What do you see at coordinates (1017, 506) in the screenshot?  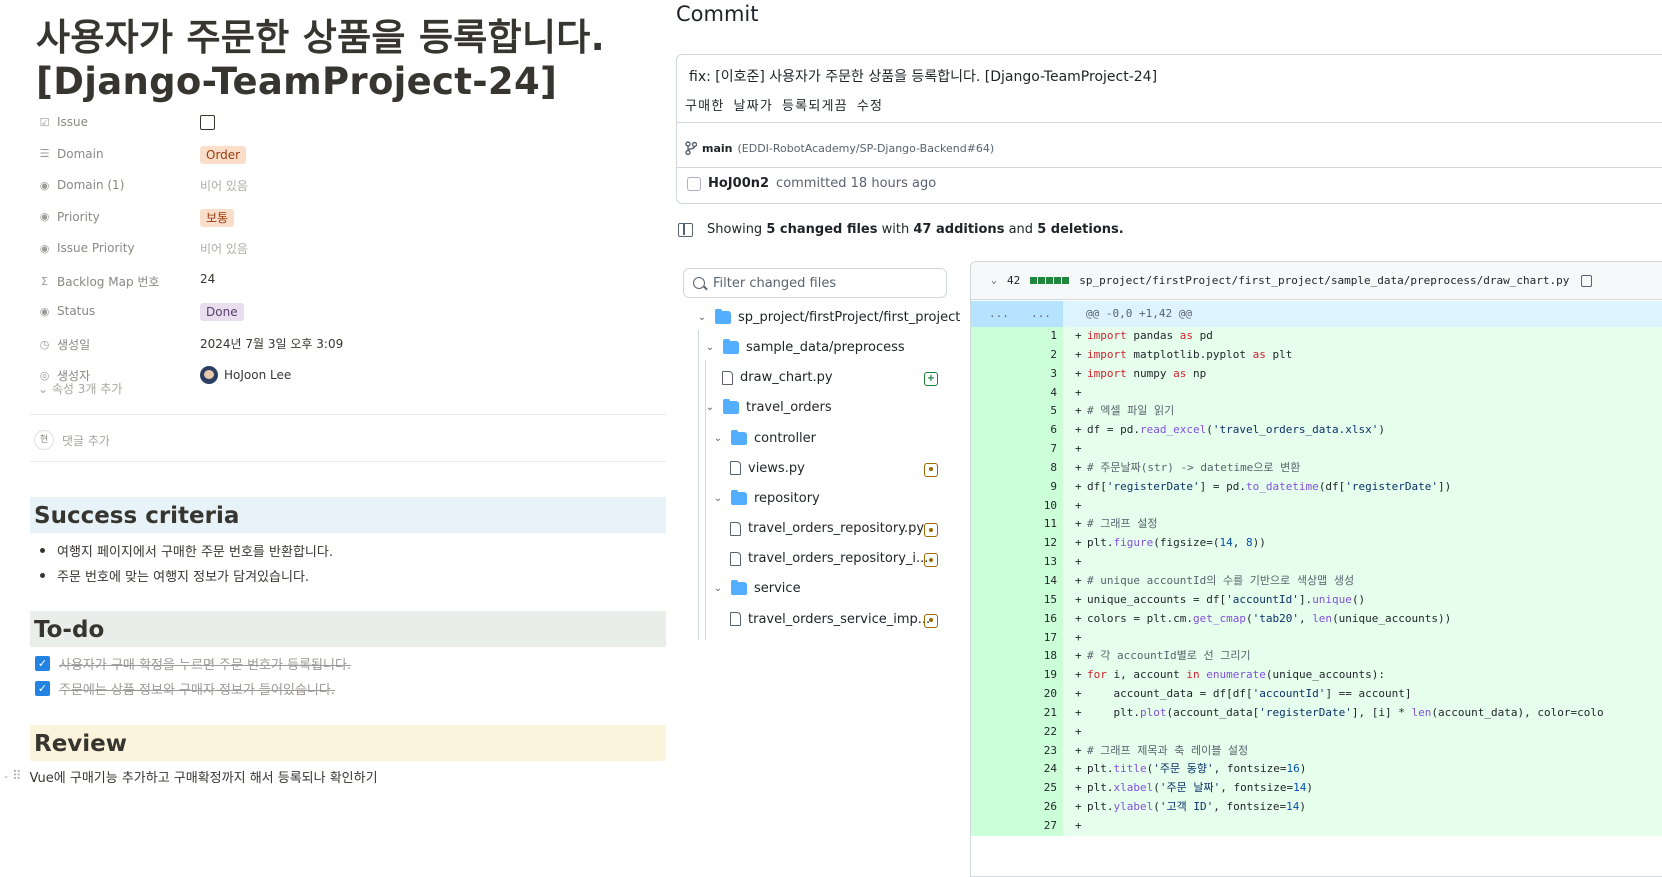 I see `line-number: 10` at bounding box center [1017, 506].